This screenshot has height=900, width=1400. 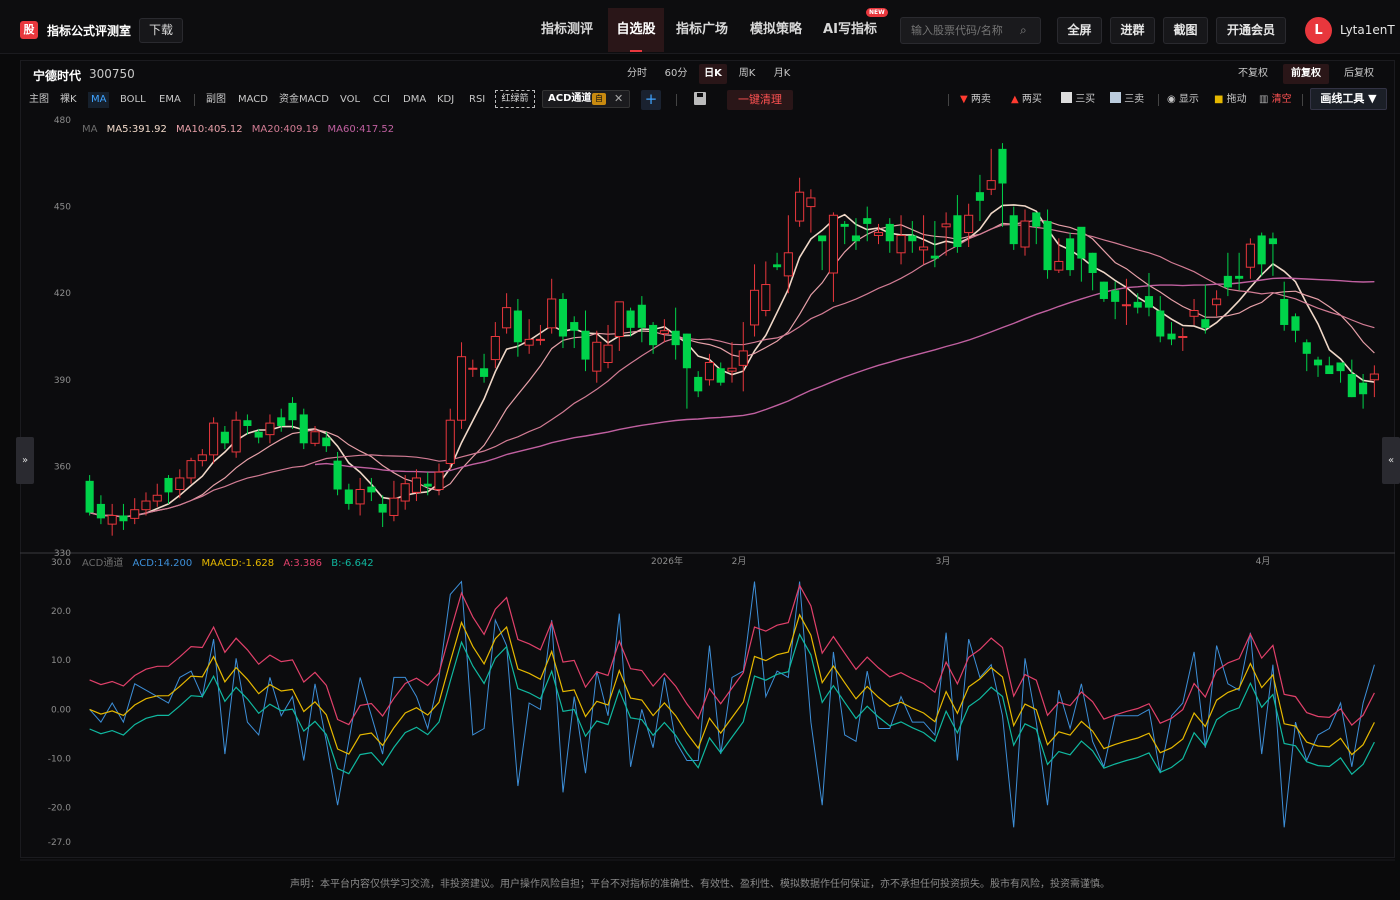 What do you see at coordinates (302, 563) in the screenshot?
I see `acd-legend-3: A:3.386` at bounding box center [302, 563].